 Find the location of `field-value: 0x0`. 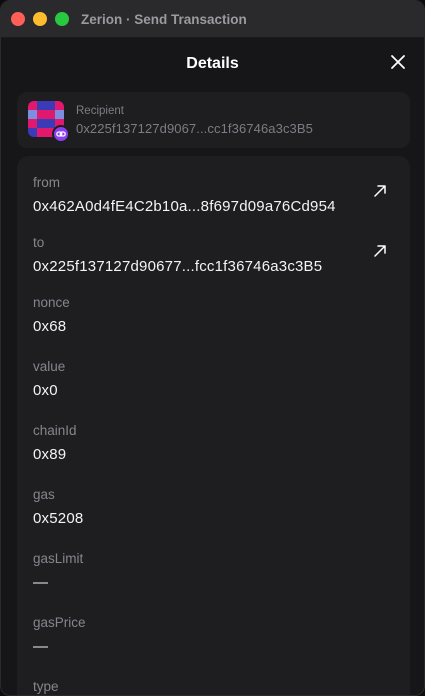

field-value: 0x0 is located at coordinates (45, 390).